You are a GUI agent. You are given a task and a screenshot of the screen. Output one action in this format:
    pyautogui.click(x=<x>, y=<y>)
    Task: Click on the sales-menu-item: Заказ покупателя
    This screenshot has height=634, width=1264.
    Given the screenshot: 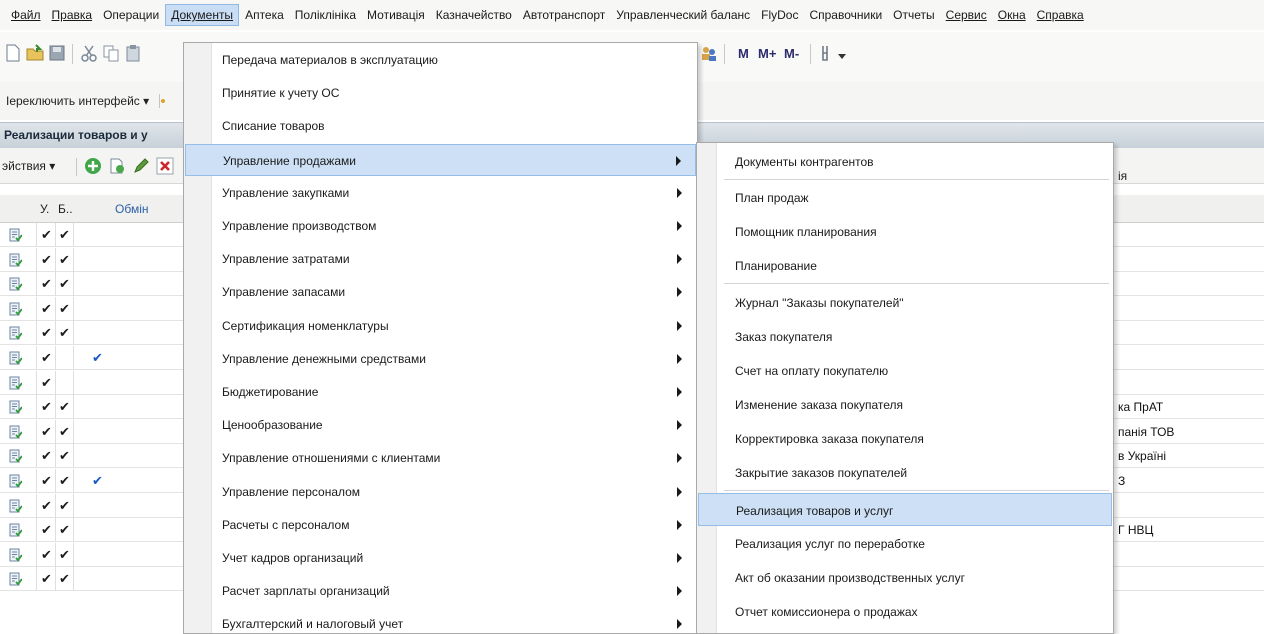 What is the action you would take?
    pyautogui.click(x=905, y=336)
    